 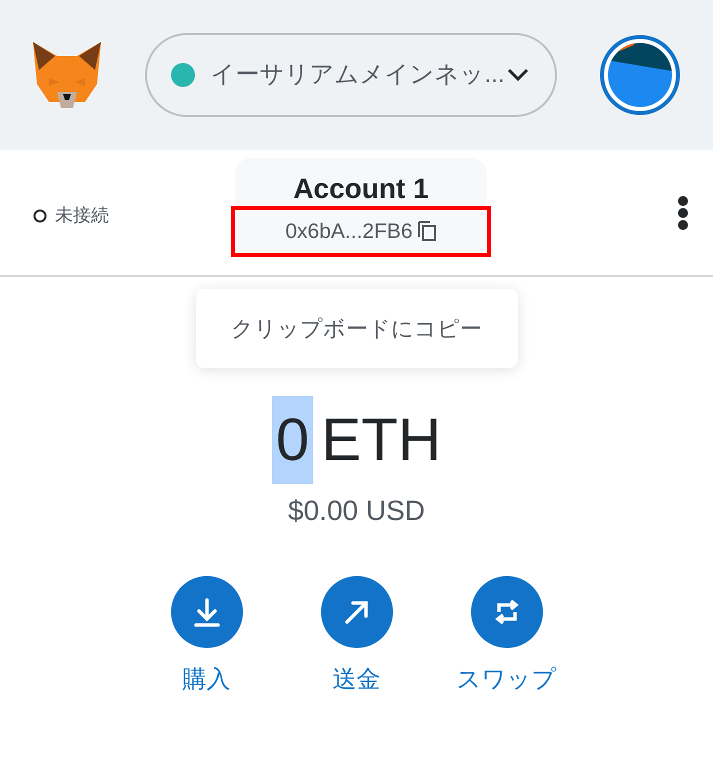 I want to click on send-link: 送金, so click(x=356, y=680).